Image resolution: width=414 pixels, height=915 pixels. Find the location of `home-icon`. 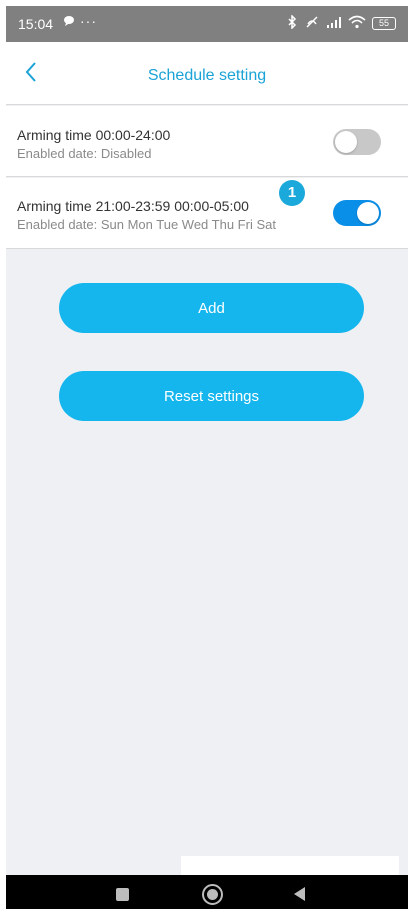

home-icon is located at coordinates (212, 894).